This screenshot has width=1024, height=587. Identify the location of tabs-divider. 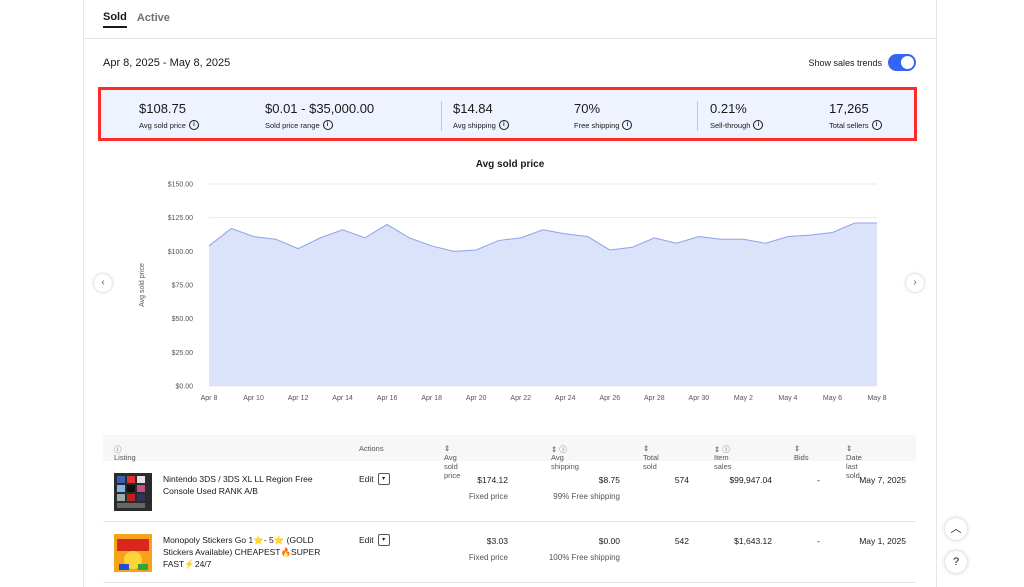
(510, 38).